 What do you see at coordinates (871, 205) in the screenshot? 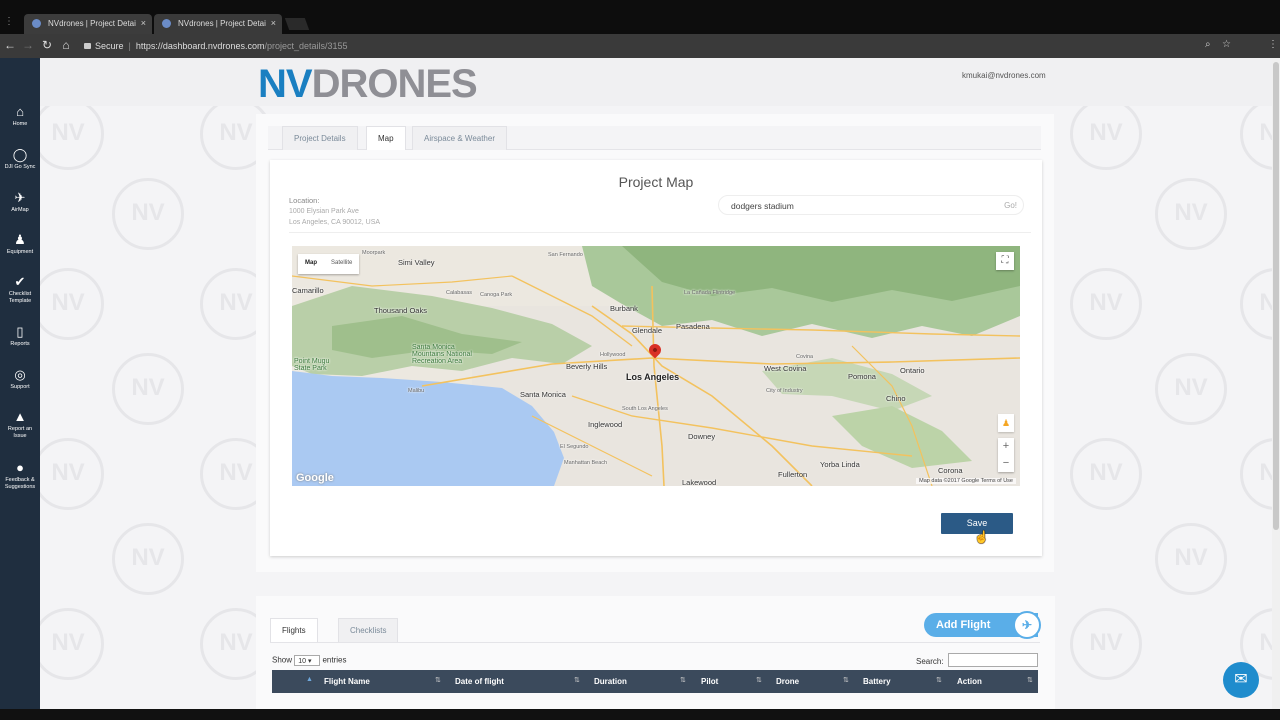
I see `location-search-input: dodgers stadium Go!` at bounding box center [871, 205].